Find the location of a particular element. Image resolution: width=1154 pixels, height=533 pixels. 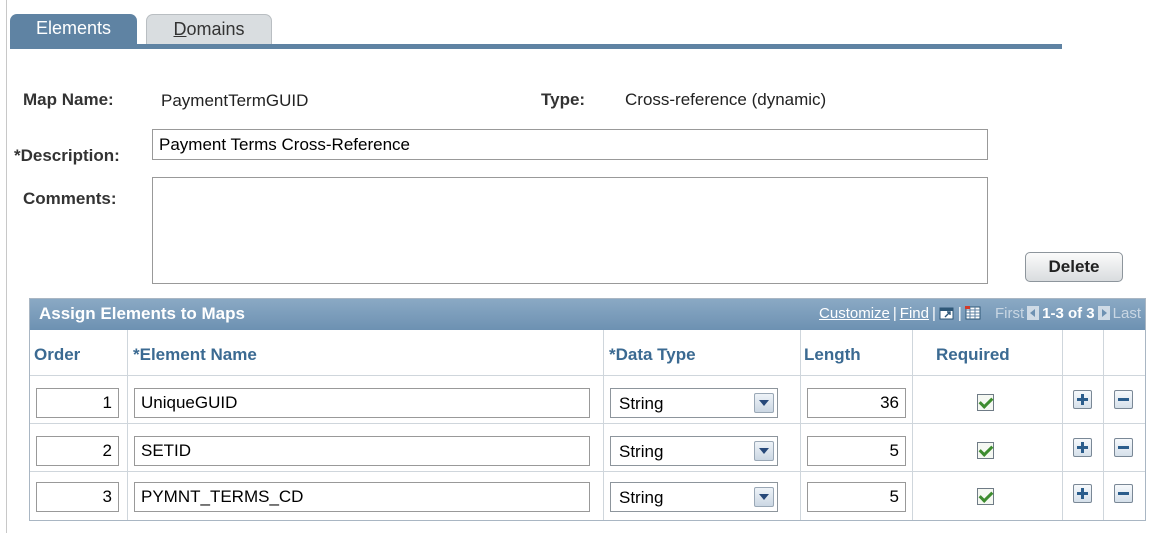

description-label: *Description: is located at coordinates (67, 155).